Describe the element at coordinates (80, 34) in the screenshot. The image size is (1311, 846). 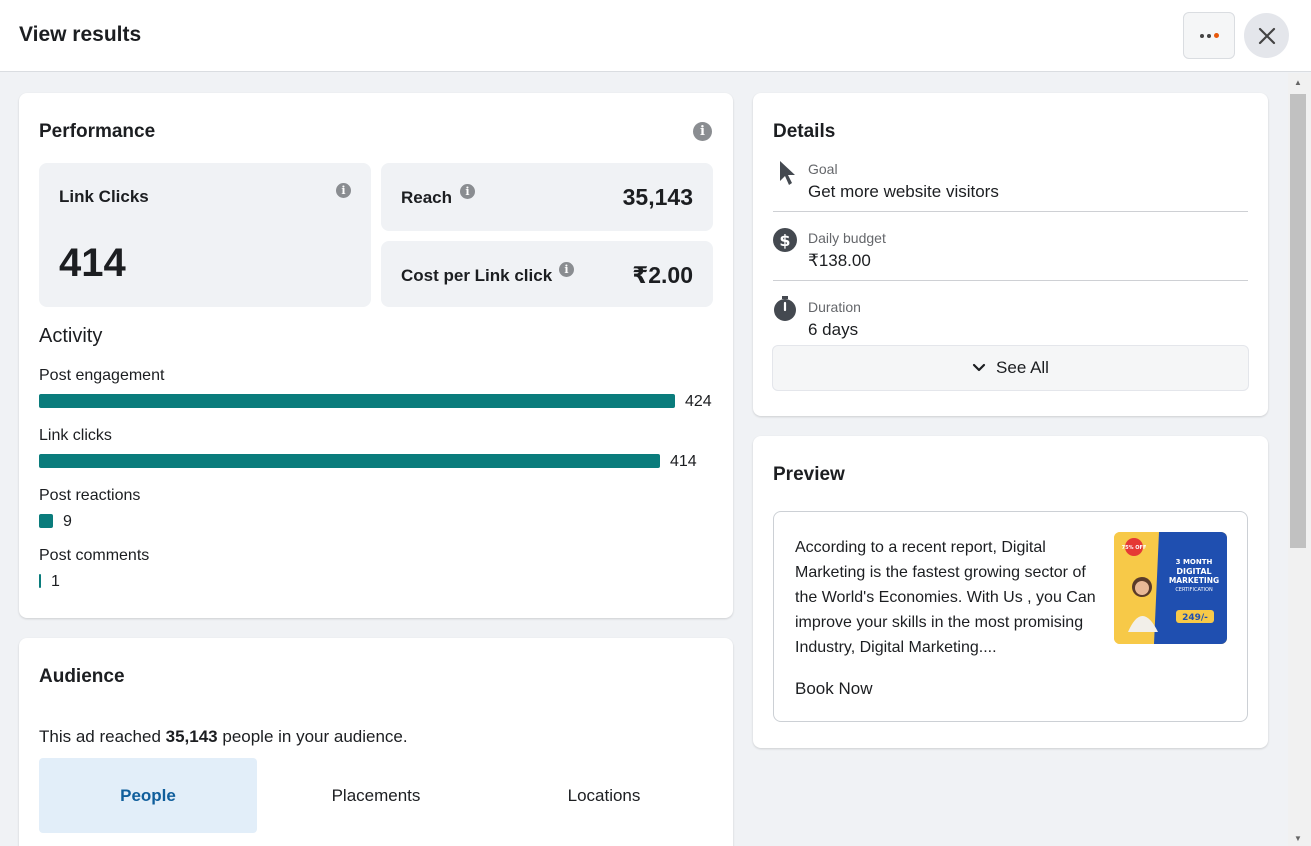
I see `page-title: View results` at that location.